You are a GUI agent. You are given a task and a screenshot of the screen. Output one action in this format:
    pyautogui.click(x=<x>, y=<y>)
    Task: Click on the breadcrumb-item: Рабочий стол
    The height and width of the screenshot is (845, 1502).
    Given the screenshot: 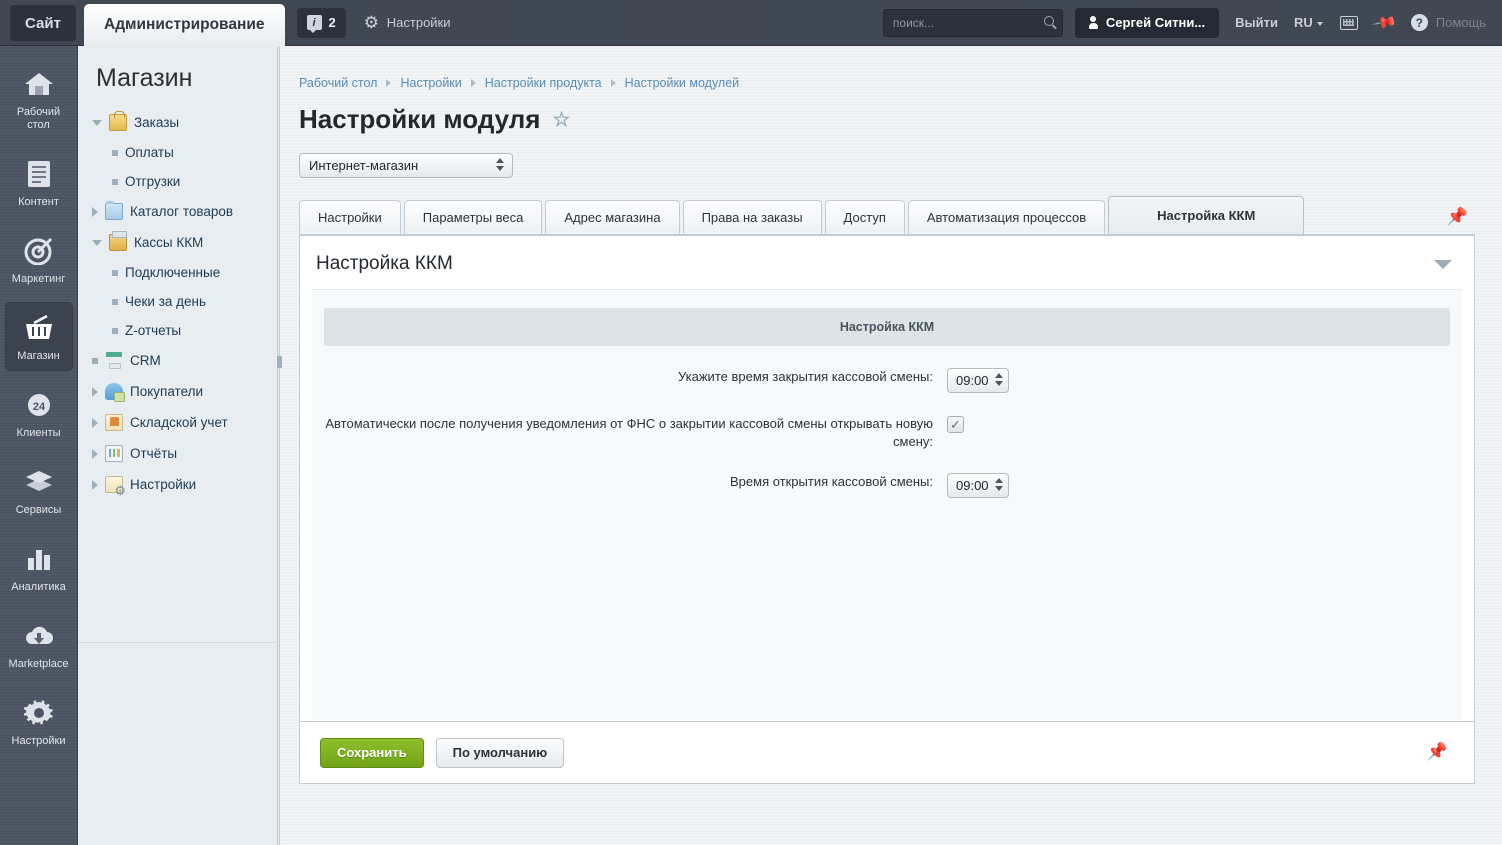 What is the action you would take?
    pyautogui.click(x=338, y=83)
    